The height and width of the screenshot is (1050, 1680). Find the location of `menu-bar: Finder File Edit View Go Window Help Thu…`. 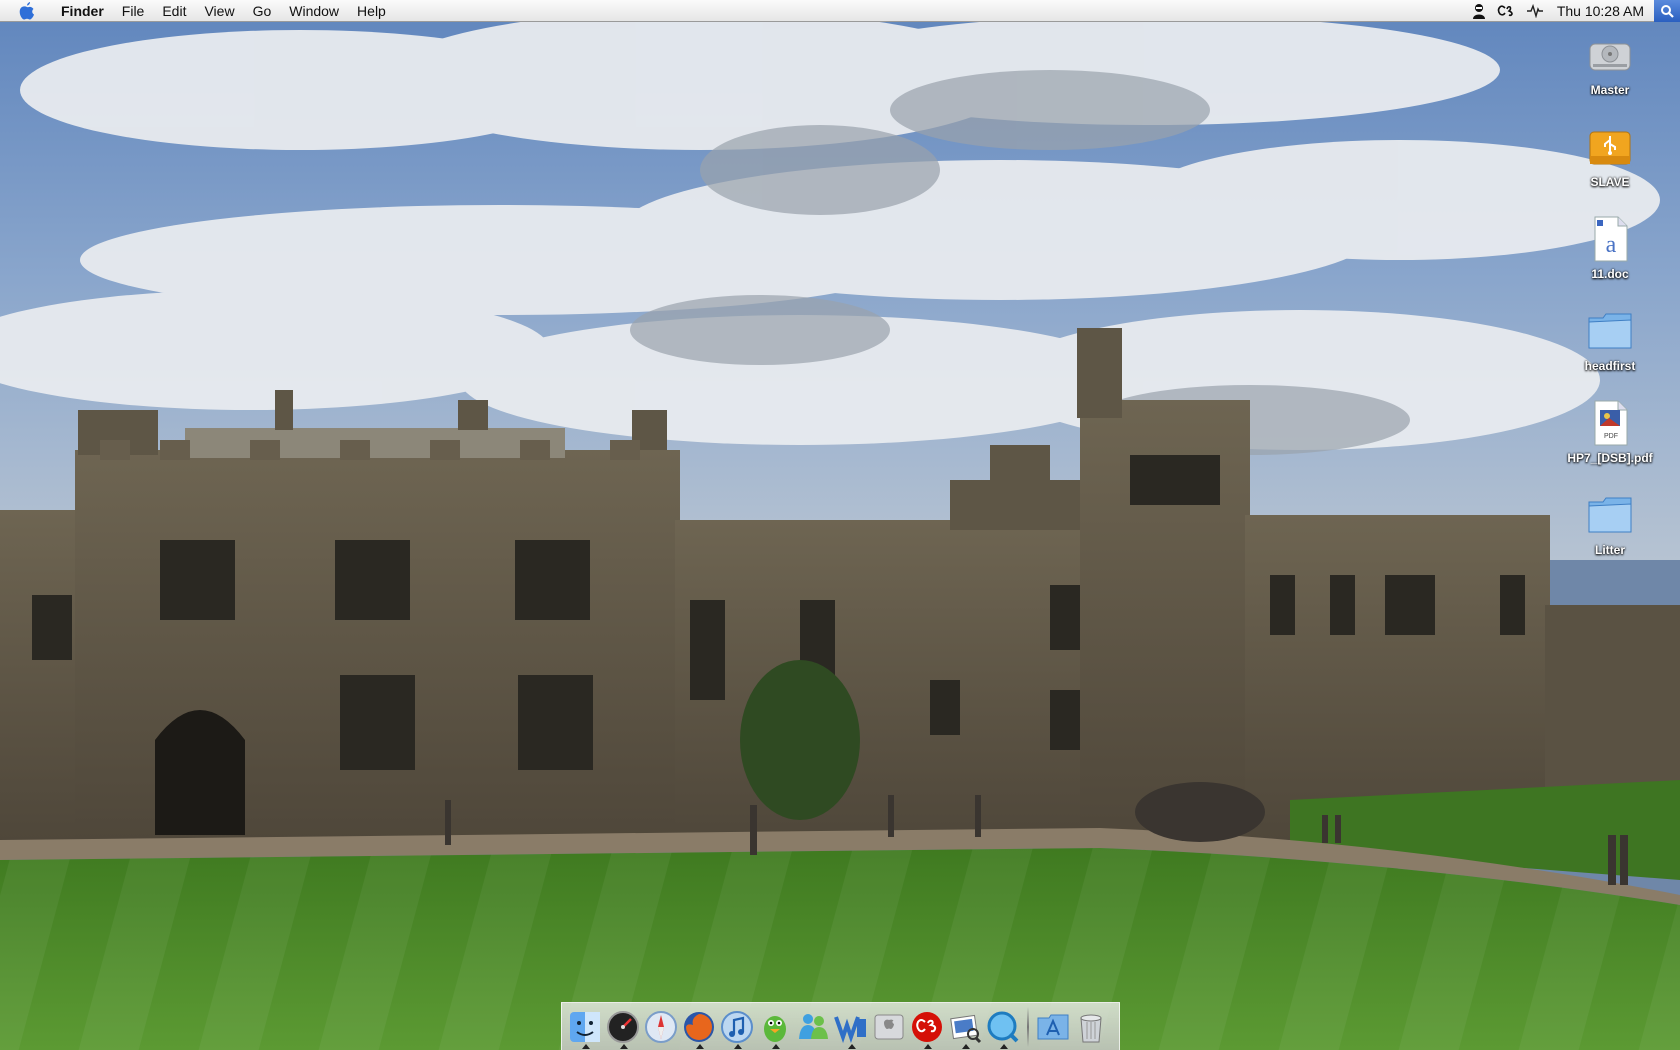

menu-bar: Finder File Edit View Go Window Help Thu… is located at coordinates (840, 11).